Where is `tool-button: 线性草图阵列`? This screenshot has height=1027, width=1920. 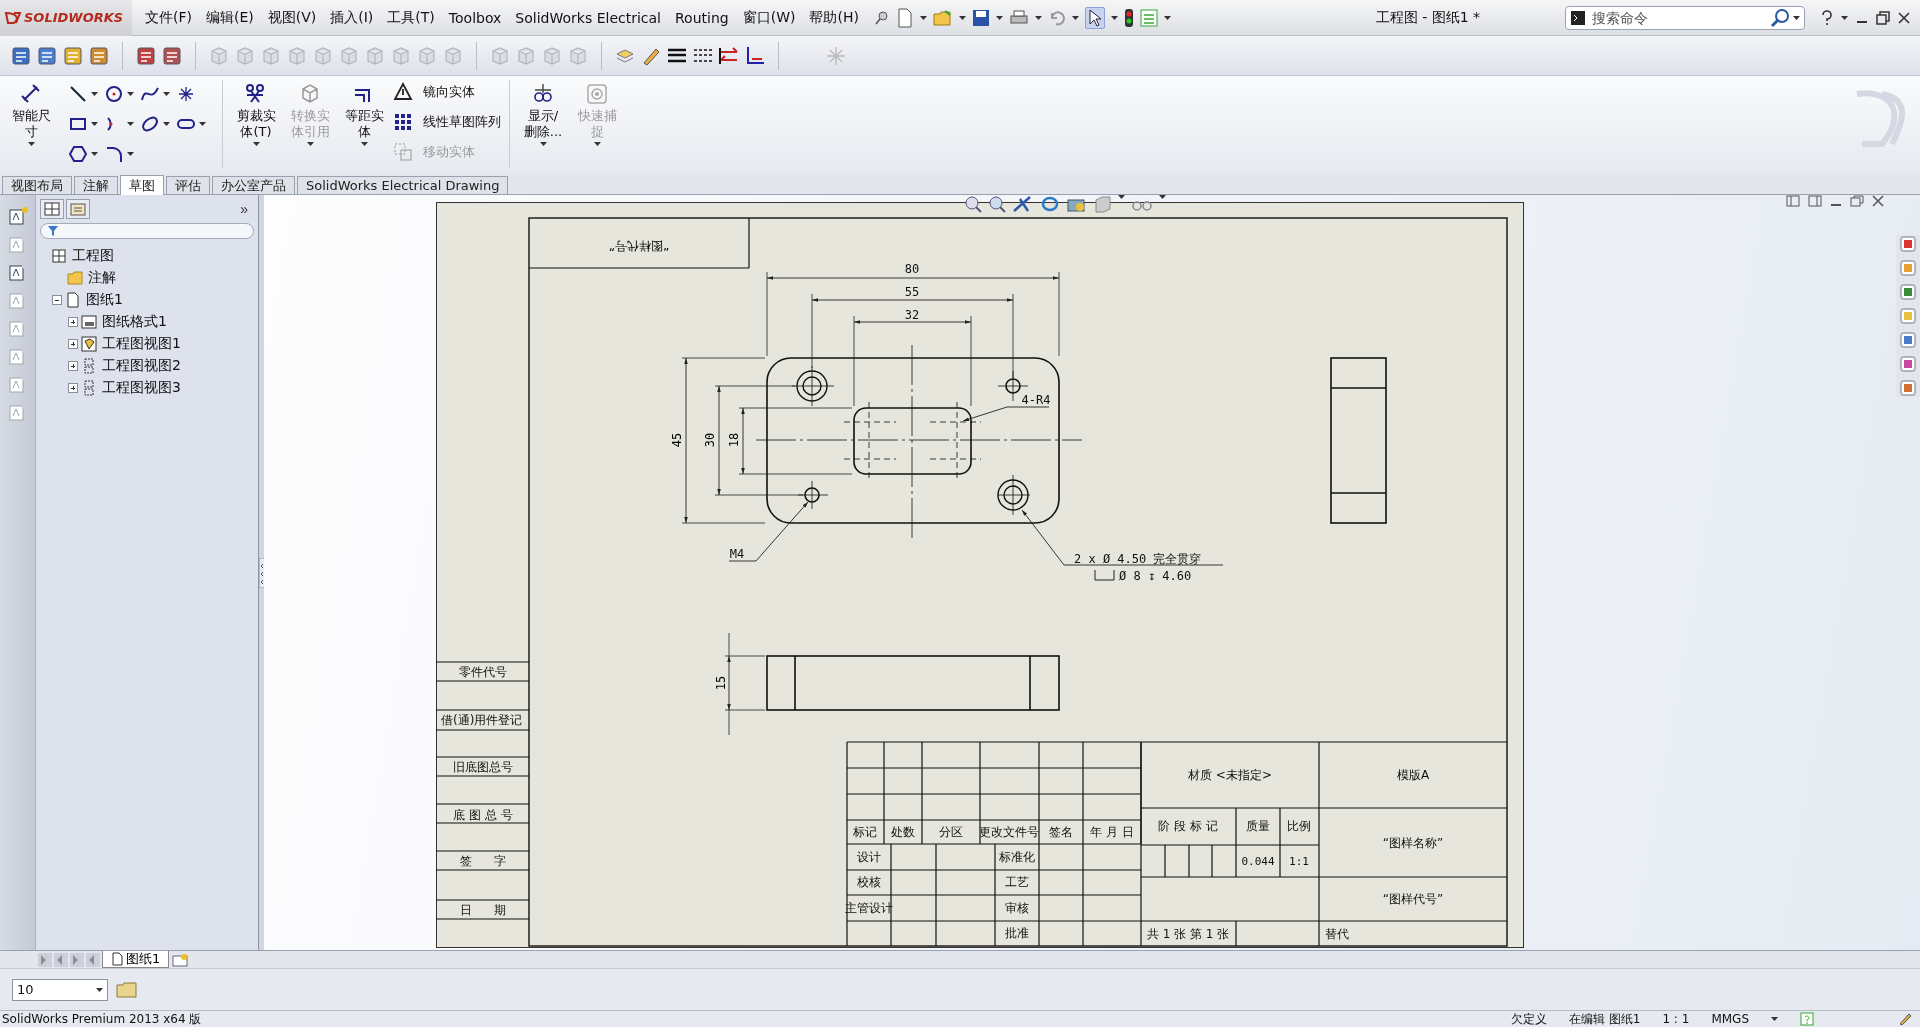
tool-button: 线性草图阵列 is located at coordinates (447, 122).